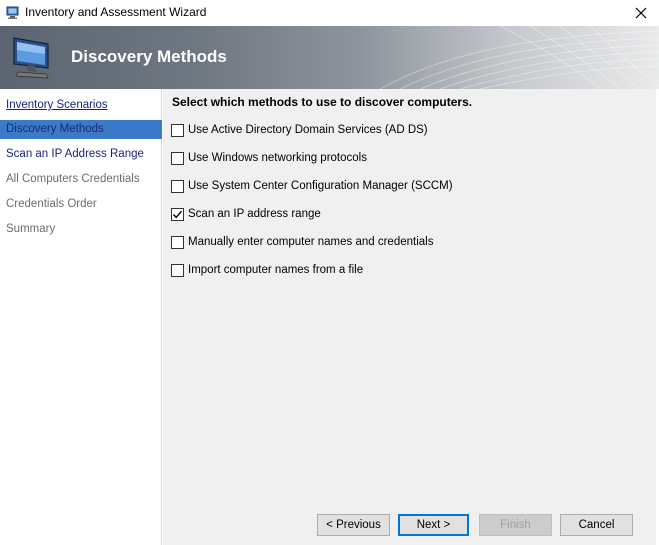 The width and height of the screenshot is (659, 545). What do you see at coordinates (596, 525) in the screenshot?
I see `cancel-button: Cancel` at bounding box center [596, 525].